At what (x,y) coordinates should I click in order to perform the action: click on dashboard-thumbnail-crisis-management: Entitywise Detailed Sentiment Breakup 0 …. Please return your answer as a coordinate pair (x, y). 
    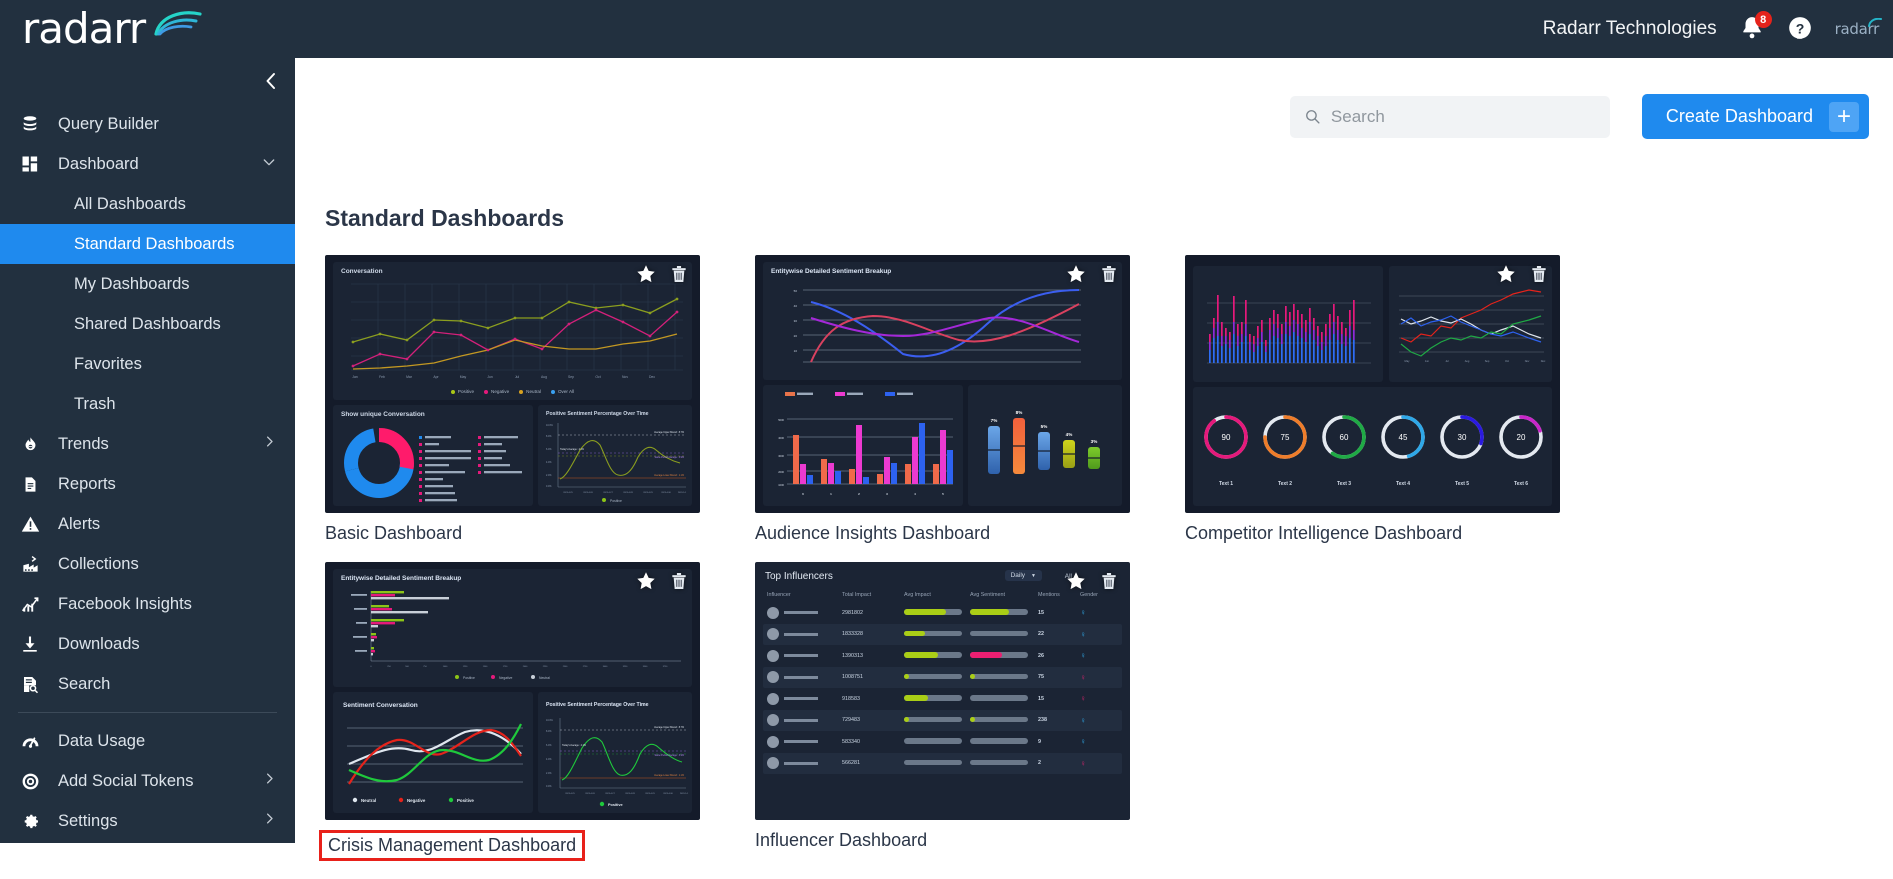
    Looking at the image, I should click on (512, 691).